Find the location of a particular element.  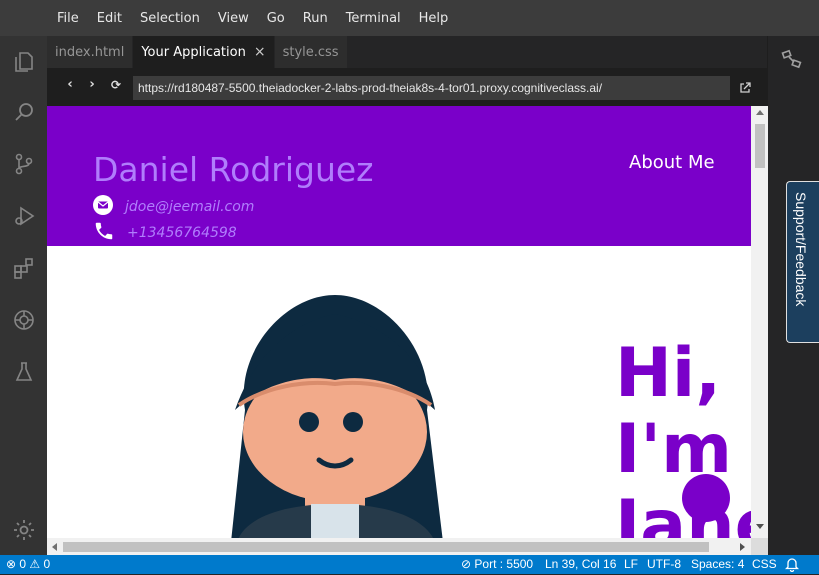

tab-your-application: Your Application × is located at coordinates (204, 52).